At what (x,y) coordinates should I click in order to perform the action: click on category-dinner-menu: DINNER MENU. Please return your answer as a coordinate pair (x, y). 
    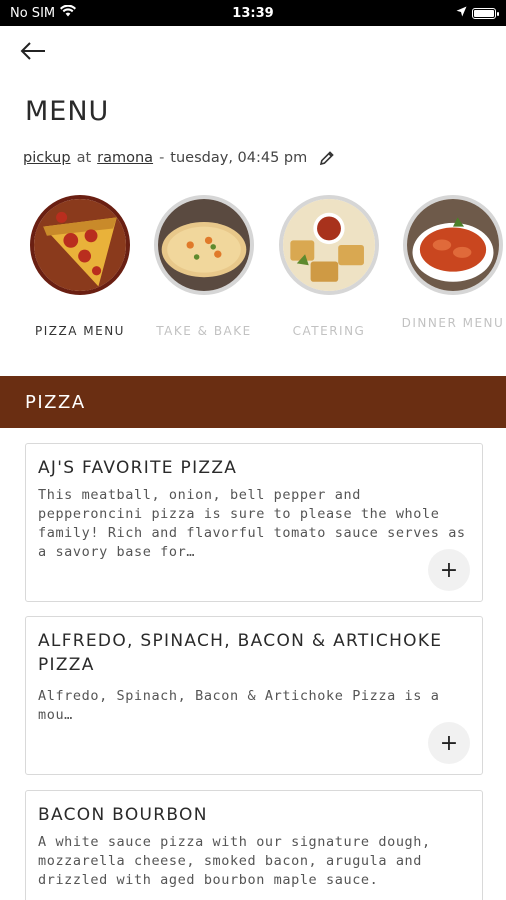
    Looking at the image, I should click on (449, 263).